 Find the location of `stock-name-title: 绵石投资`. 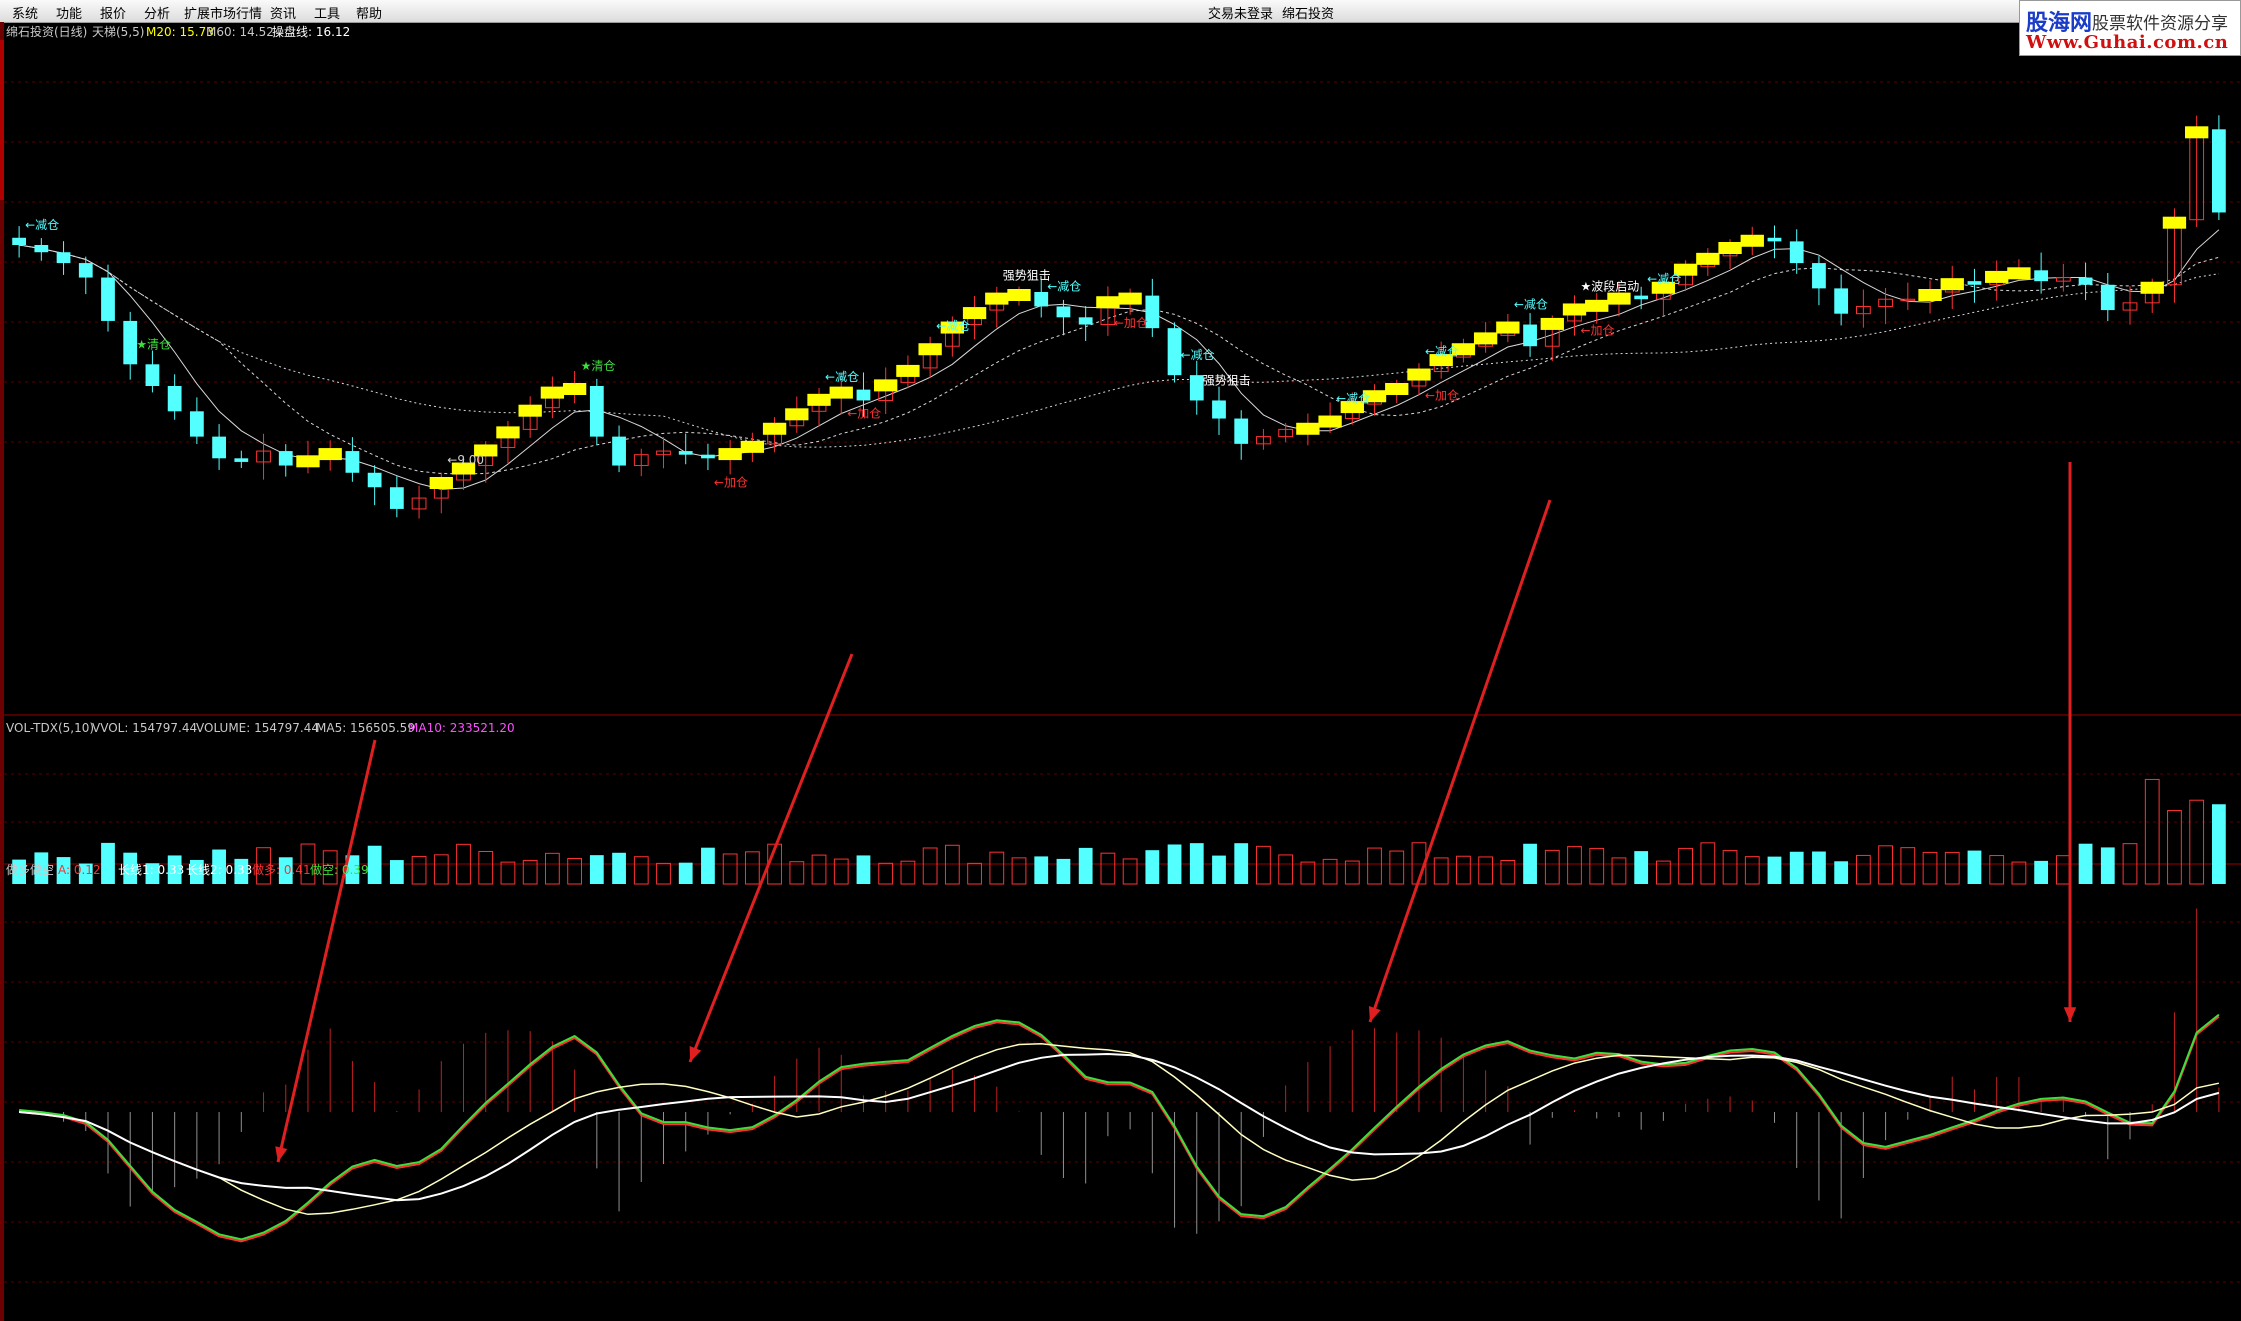

stock-name-title: 绵石投资 is located at coordinates (1308, 14).